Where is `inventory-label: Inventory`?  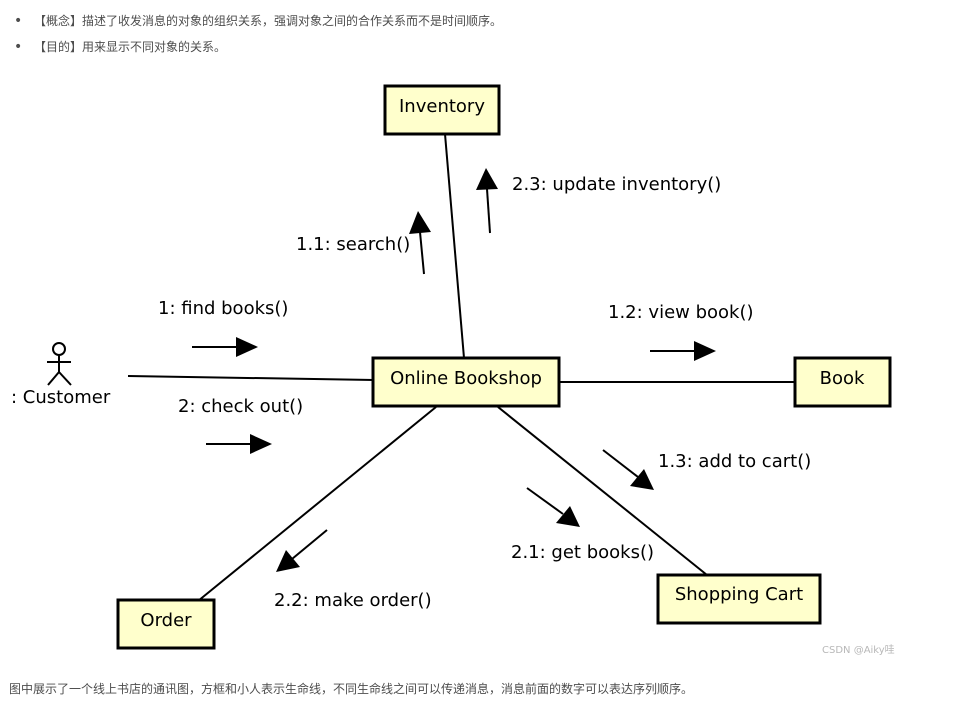 inventory-label: Inventory is located at coordinates (442, 106).